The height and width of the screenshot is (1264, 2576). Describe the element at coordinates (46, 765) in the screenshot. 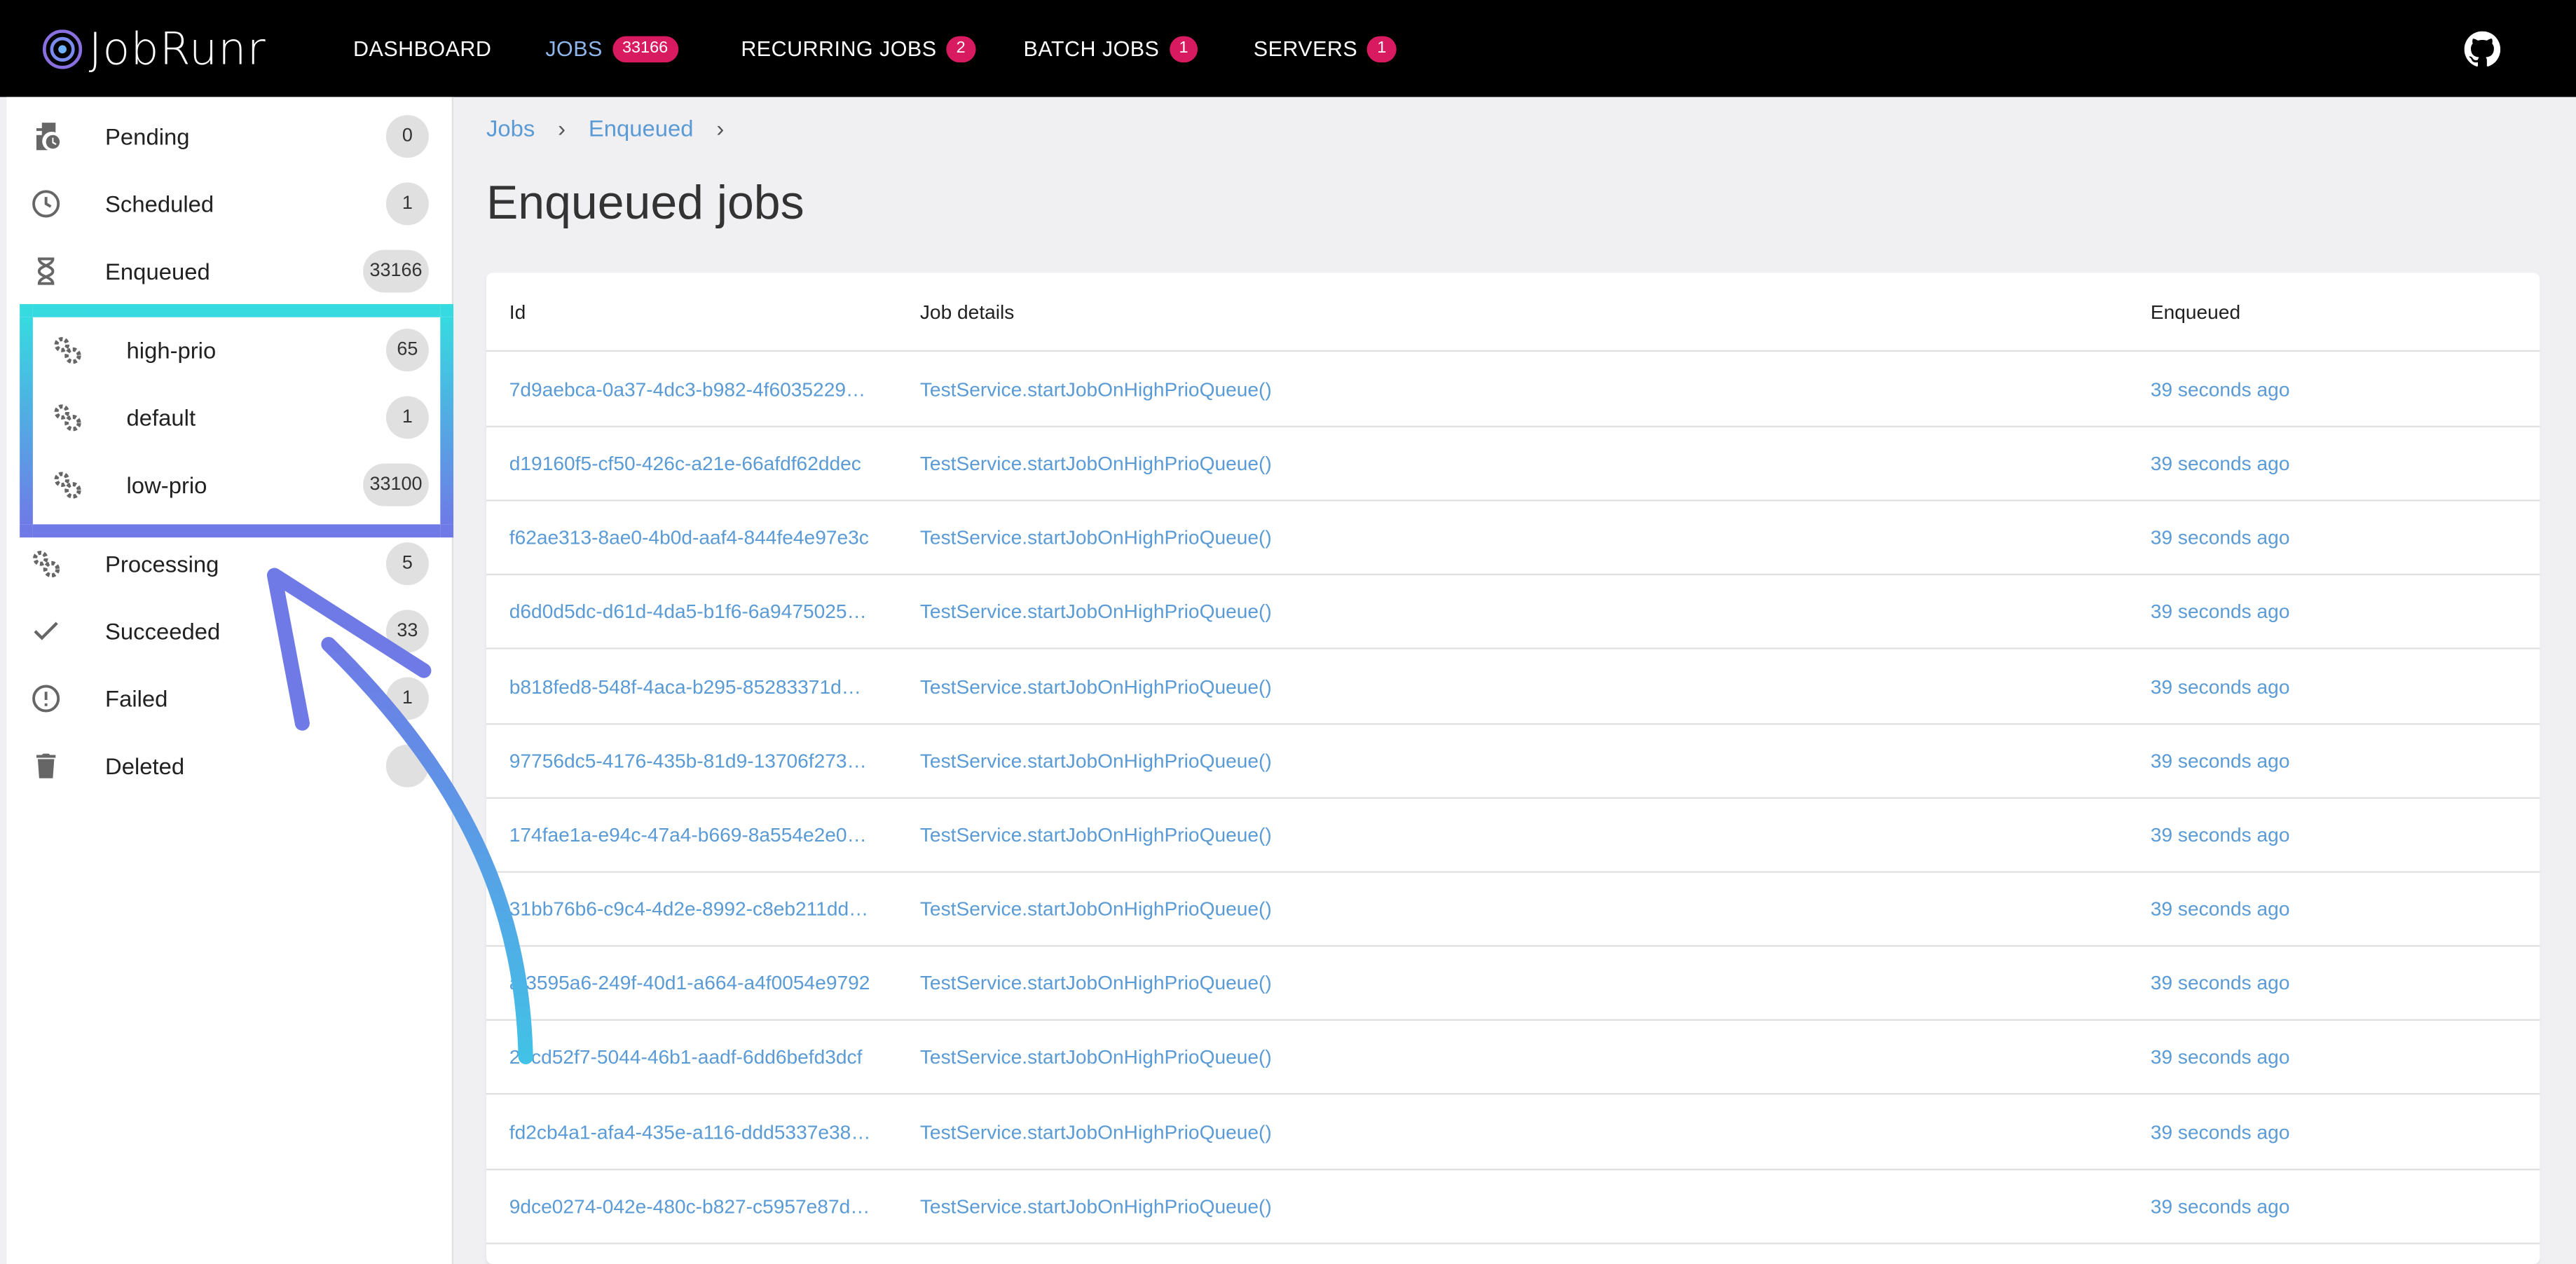

I see `trash-icon` at that location.